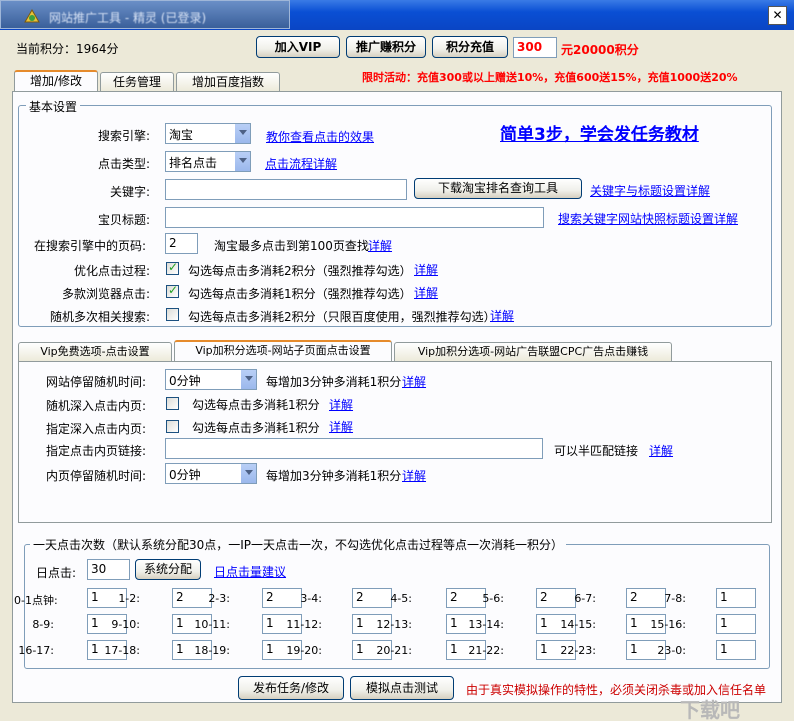  What do you see at coordinates (311, 598) in the screenshot?
I see `hour-label: 3-4:` at bounding box center [311, 598].